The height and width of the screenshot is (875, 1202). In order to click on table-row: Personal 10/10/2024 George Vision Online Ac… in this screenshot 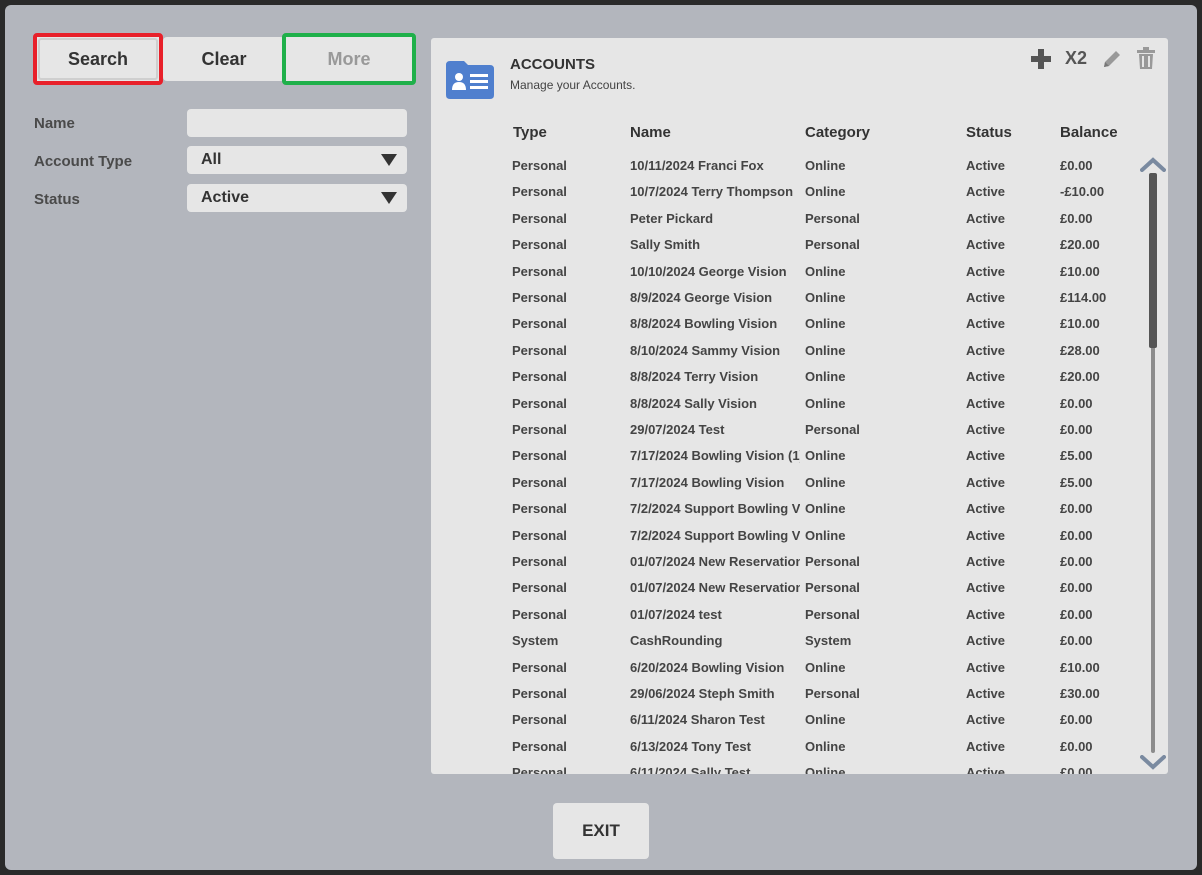, I will do `click(786, 271)`.